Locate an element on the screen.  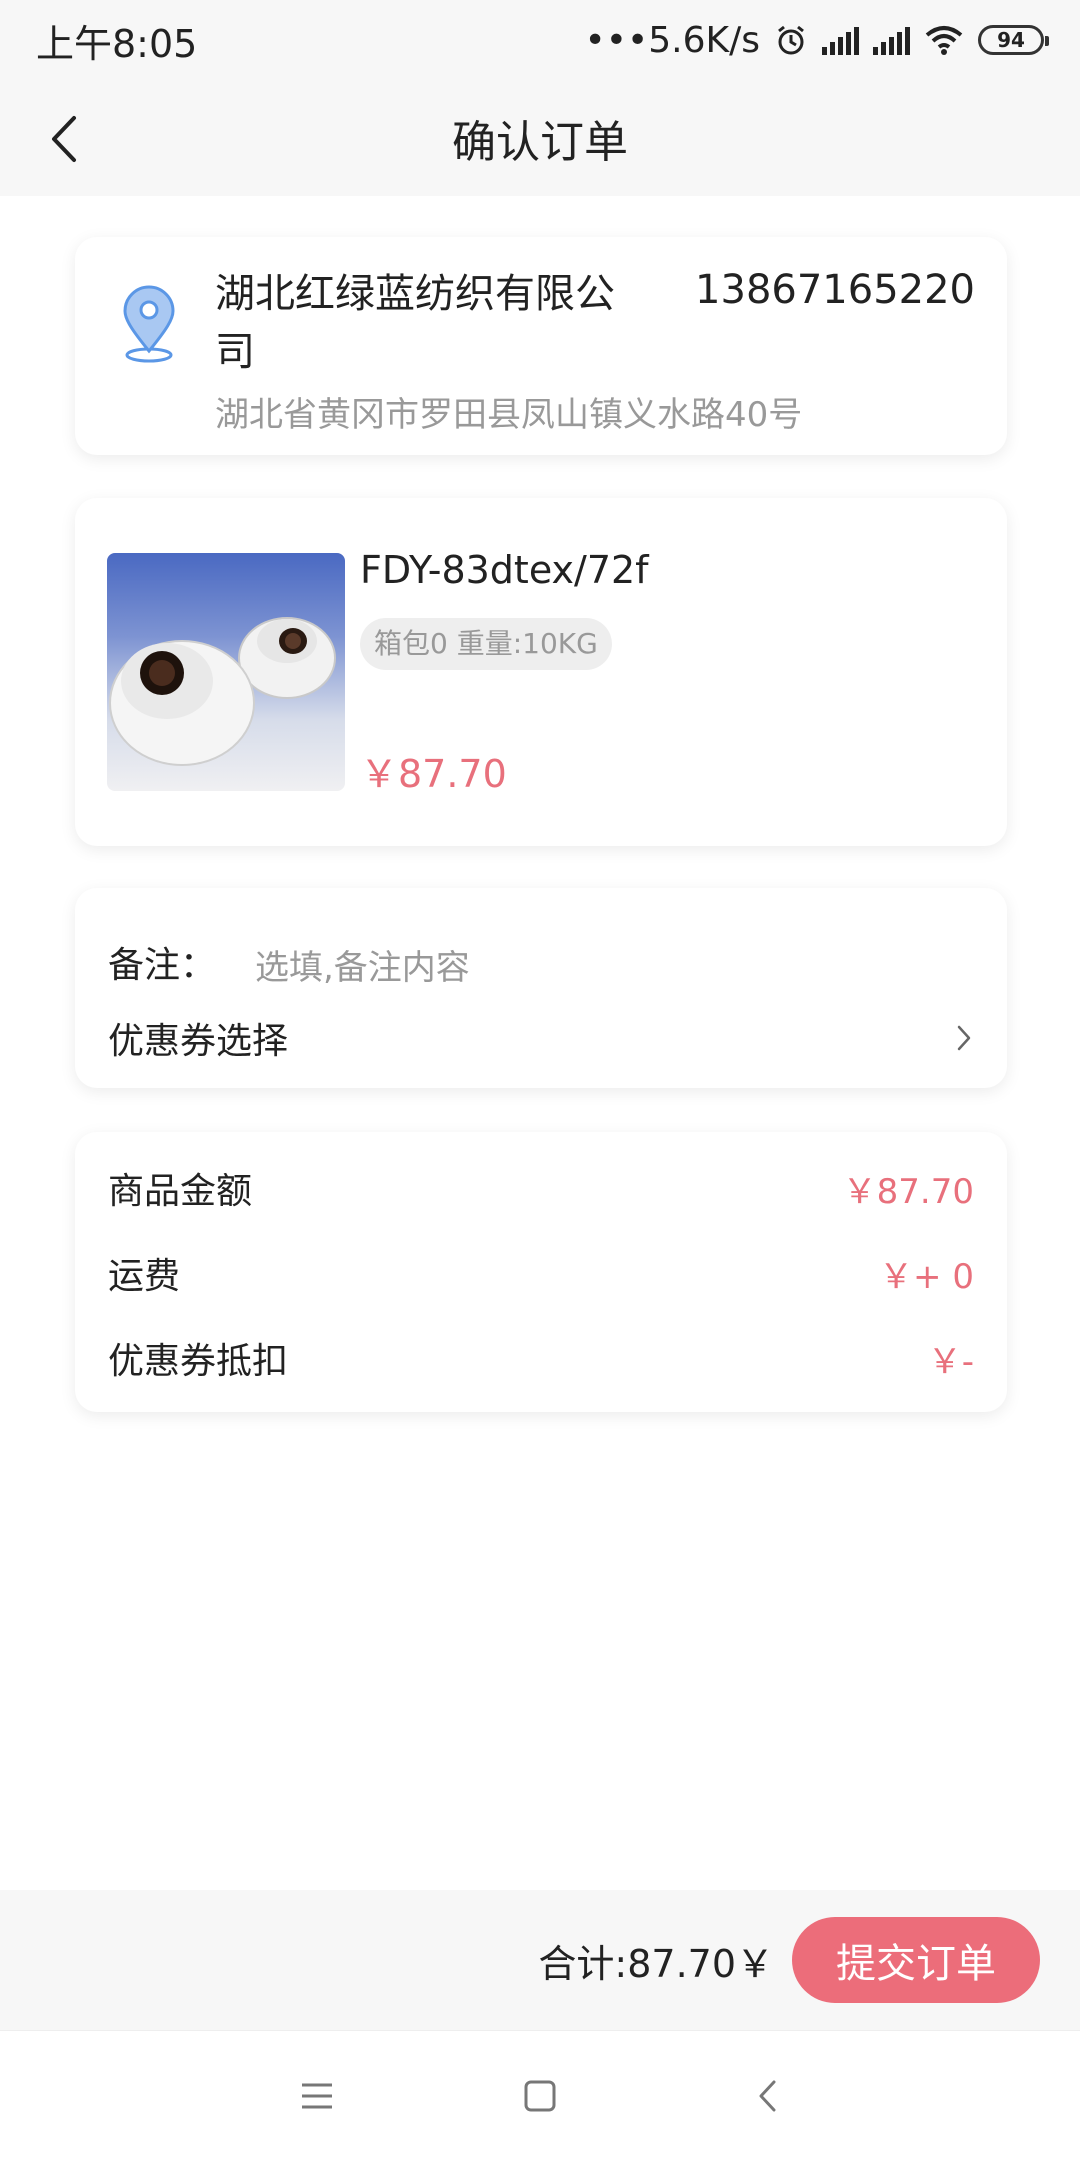
nav-bar: 确认订单 is located at coordinates (540, 138).